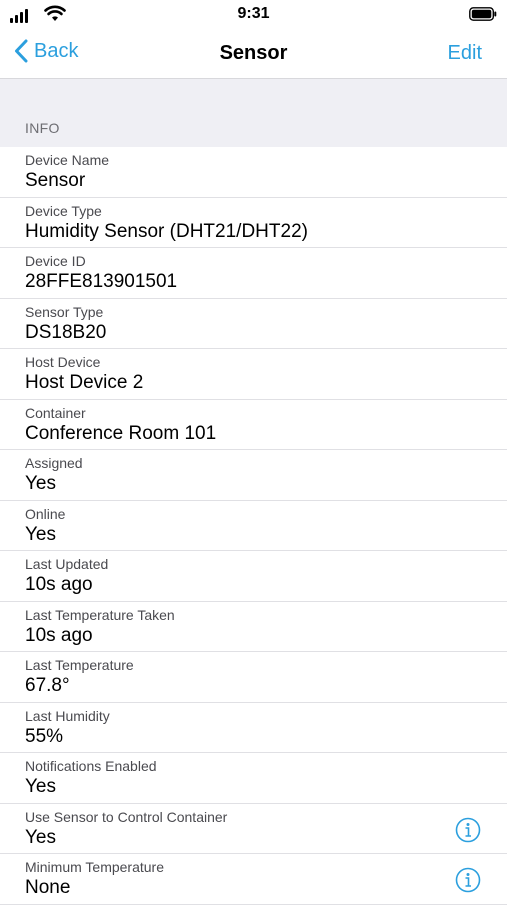  What do you see at coordinates (483, 14) in the screenshot?
I see `battery-icon` at bounding box center [483, 14].